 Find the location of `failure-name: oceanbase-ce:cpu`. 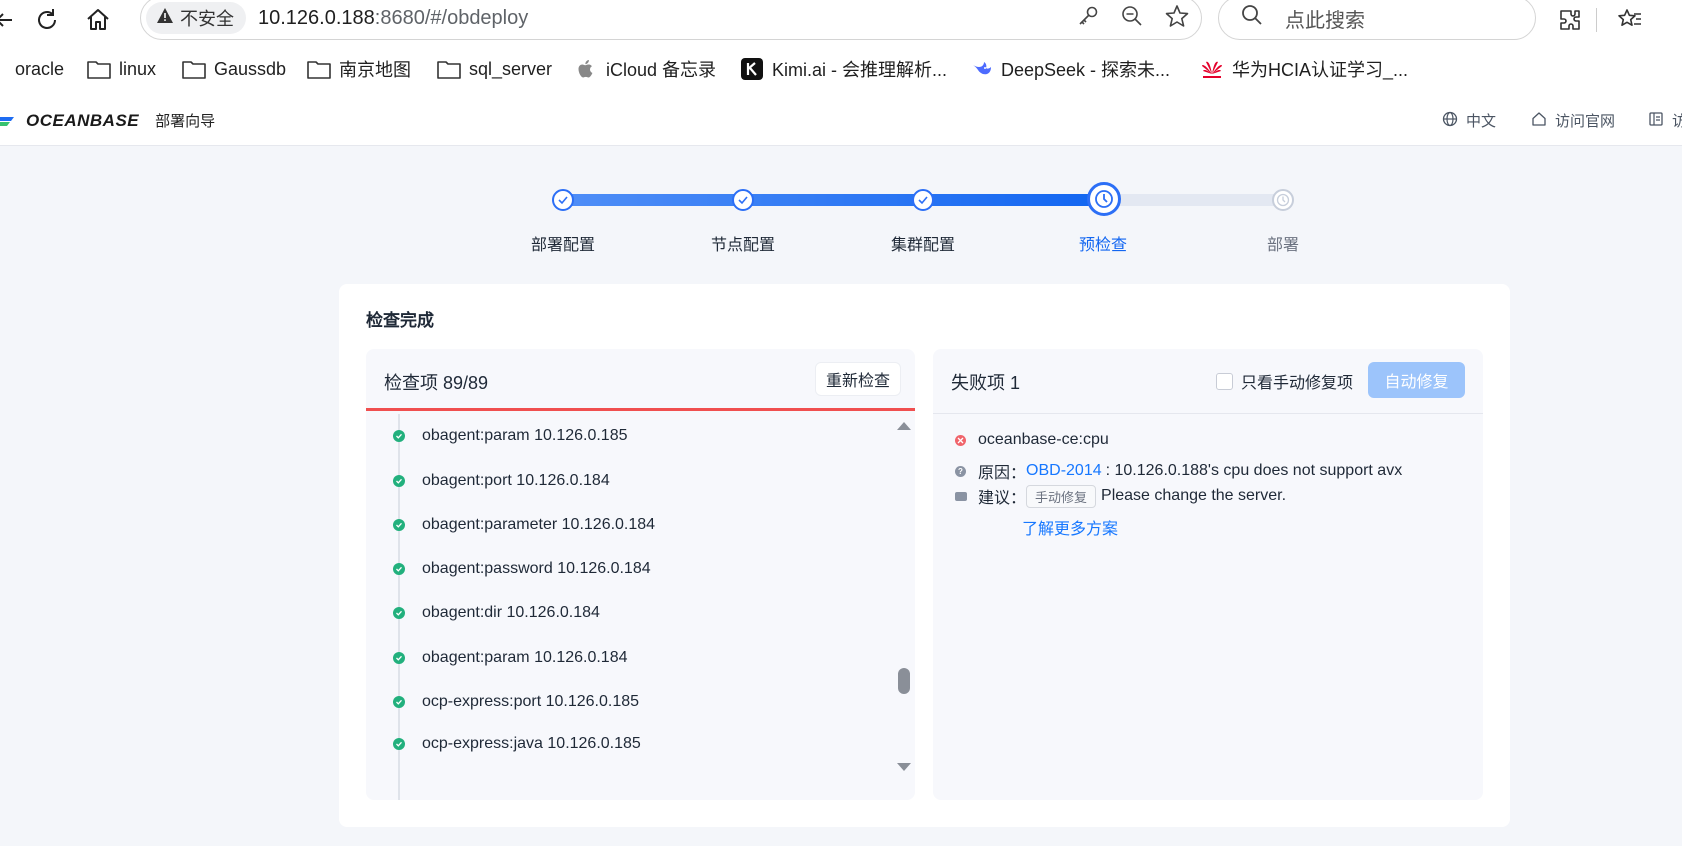

failure-name: oceanbase-ce:cpu is located at coordinates (1043, 439).